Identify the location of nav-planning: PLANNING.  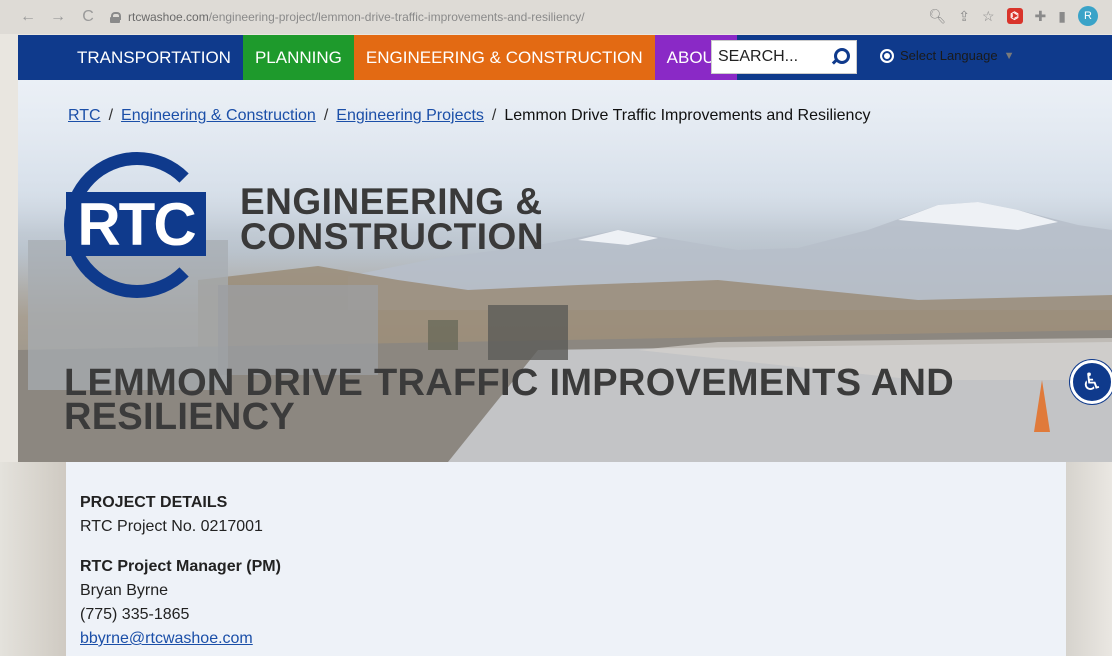
(298, 57).